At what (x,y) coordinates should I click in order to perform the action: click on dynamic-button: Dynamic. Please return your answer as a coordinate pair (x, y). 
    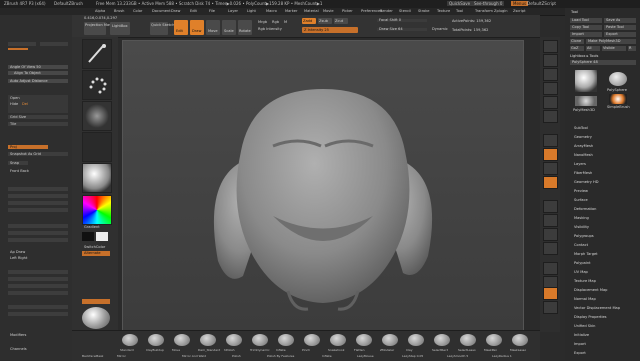
    Looking at the image, I should click on (440, 29).